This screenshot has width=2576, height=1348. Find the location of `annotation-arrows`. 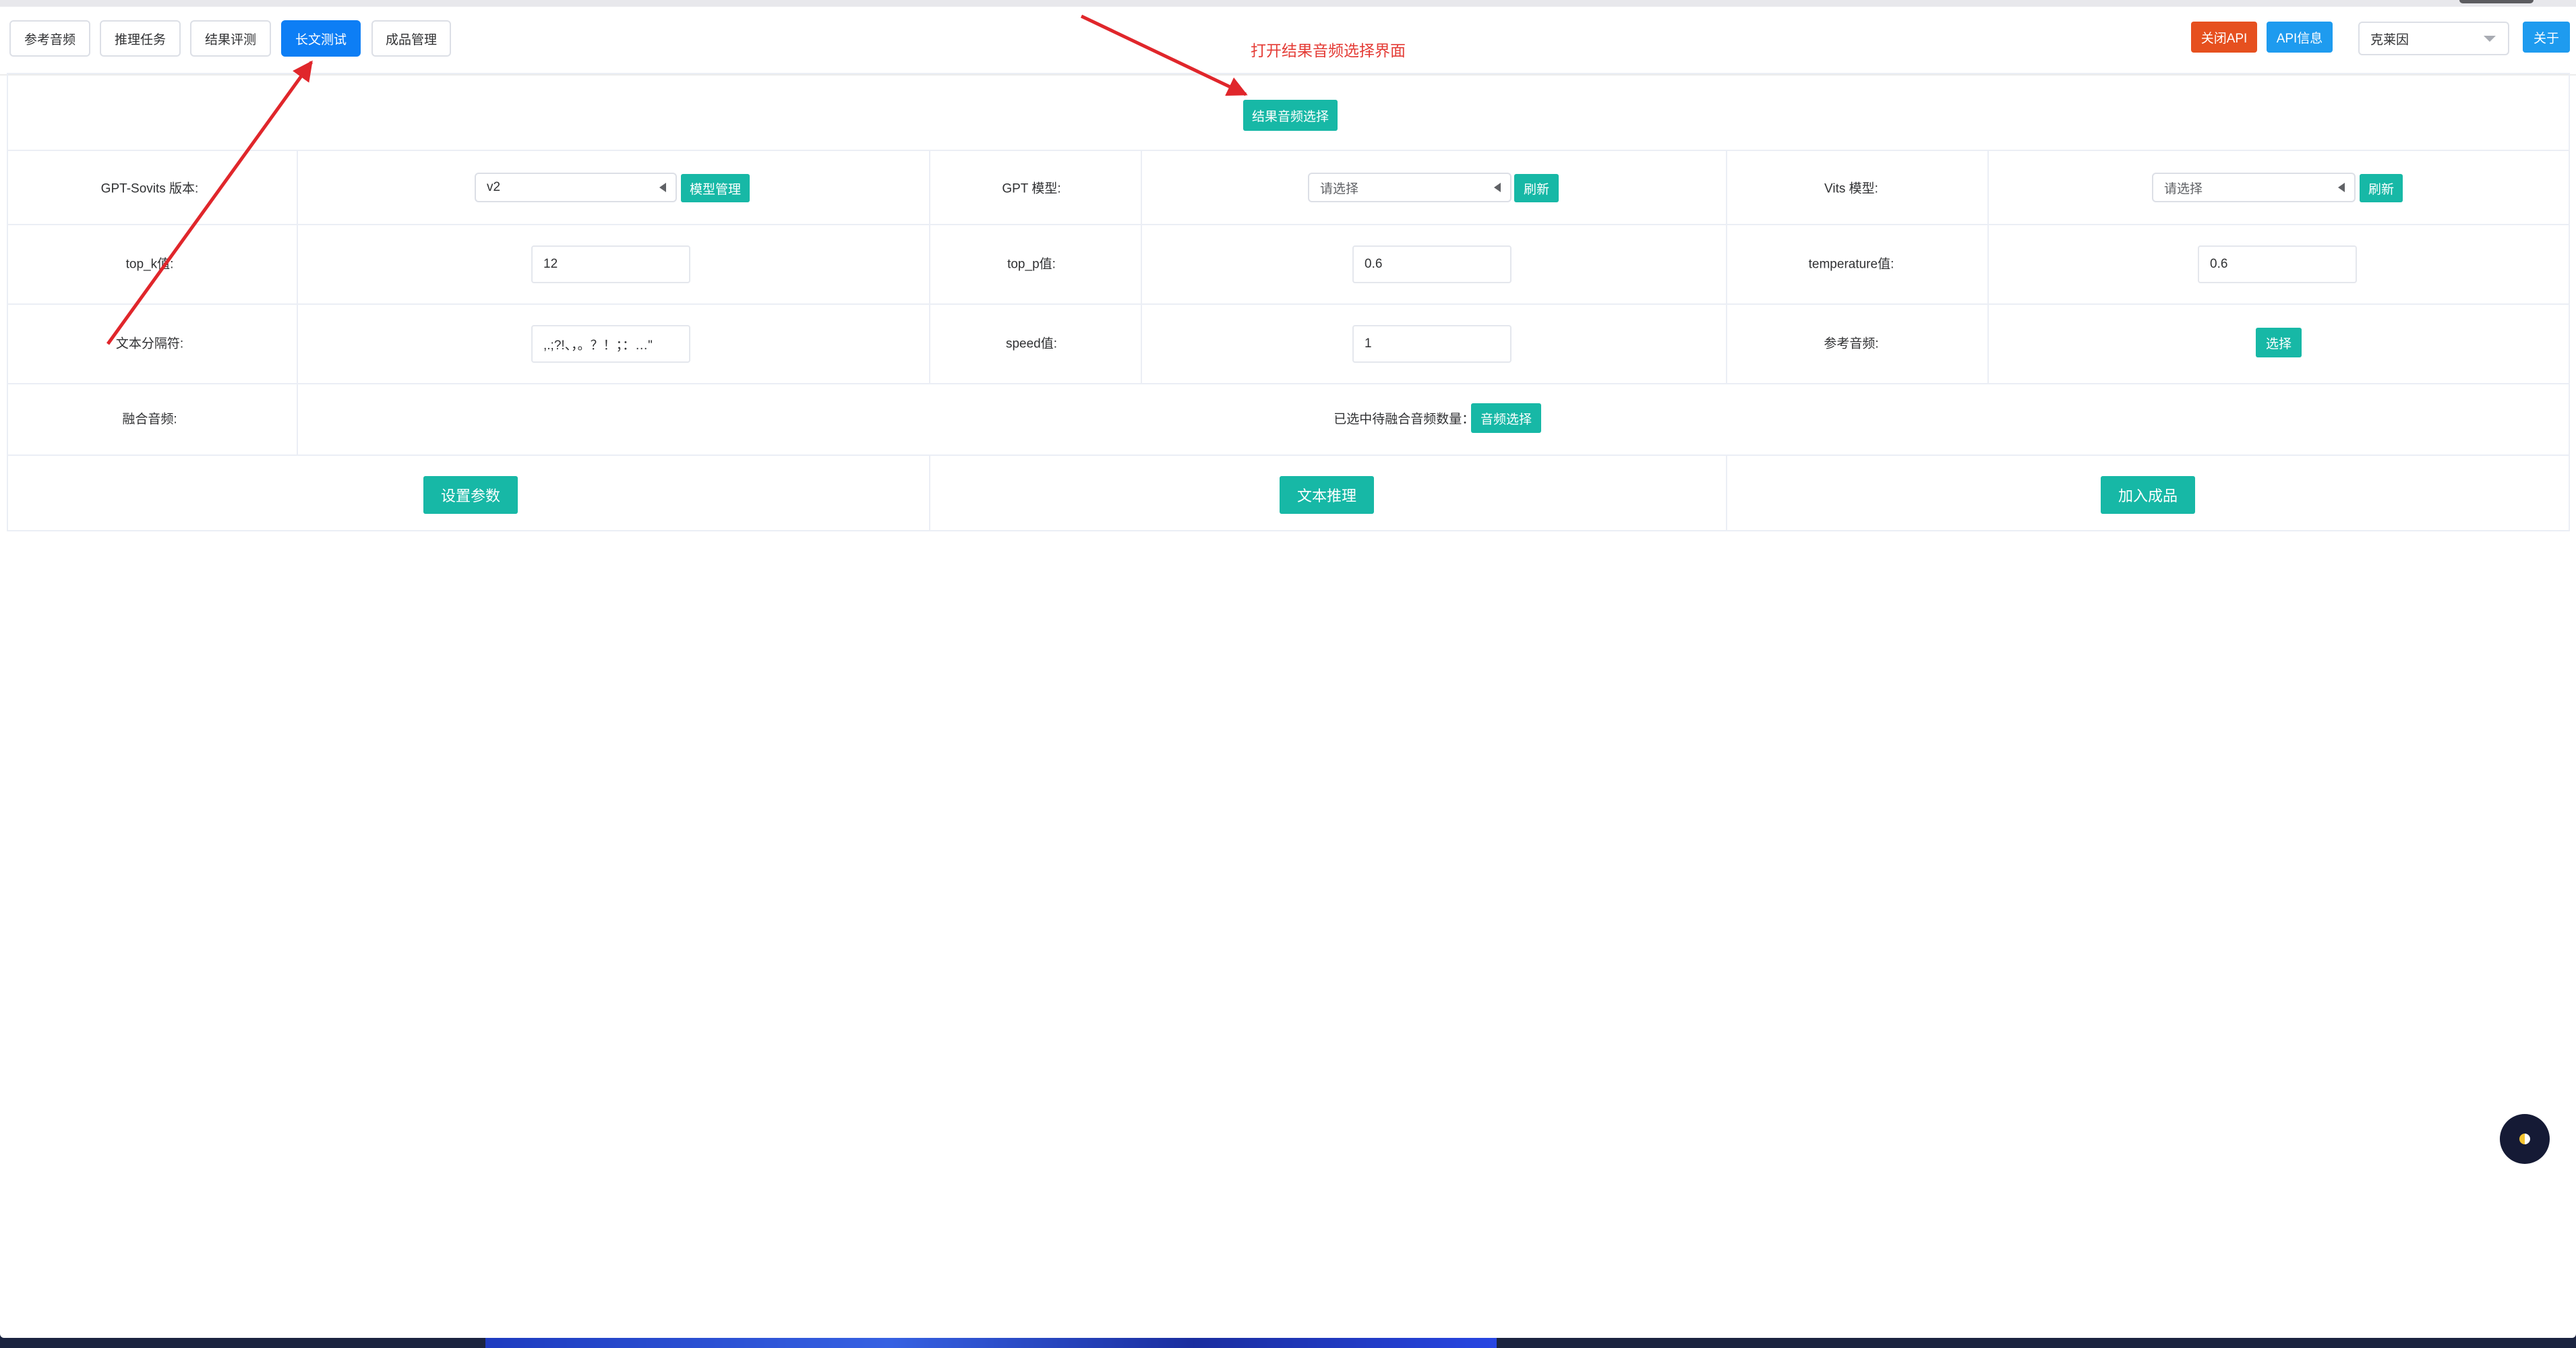

annotation-arrows is located at coordinates (677, 180).